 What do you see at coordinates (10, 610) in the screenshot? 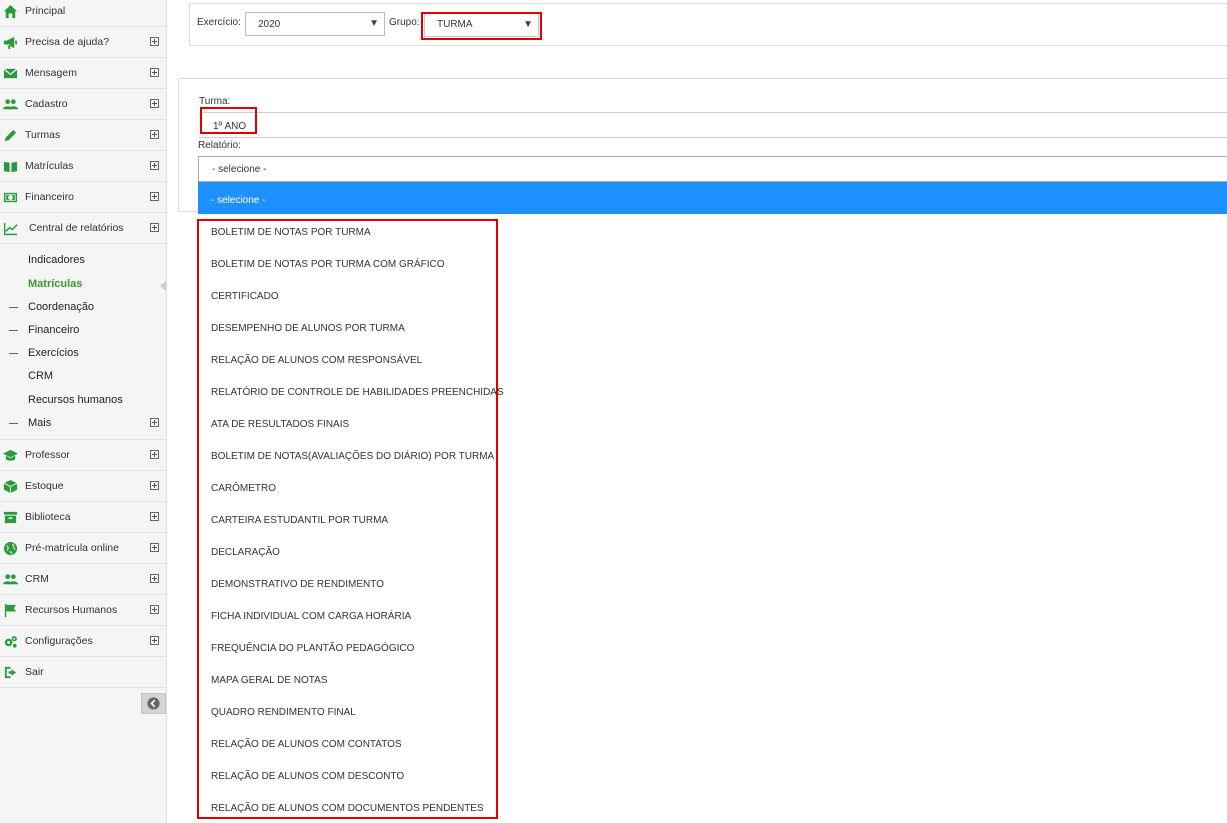
I see `flag-icon` at bounding box center [10, 610].